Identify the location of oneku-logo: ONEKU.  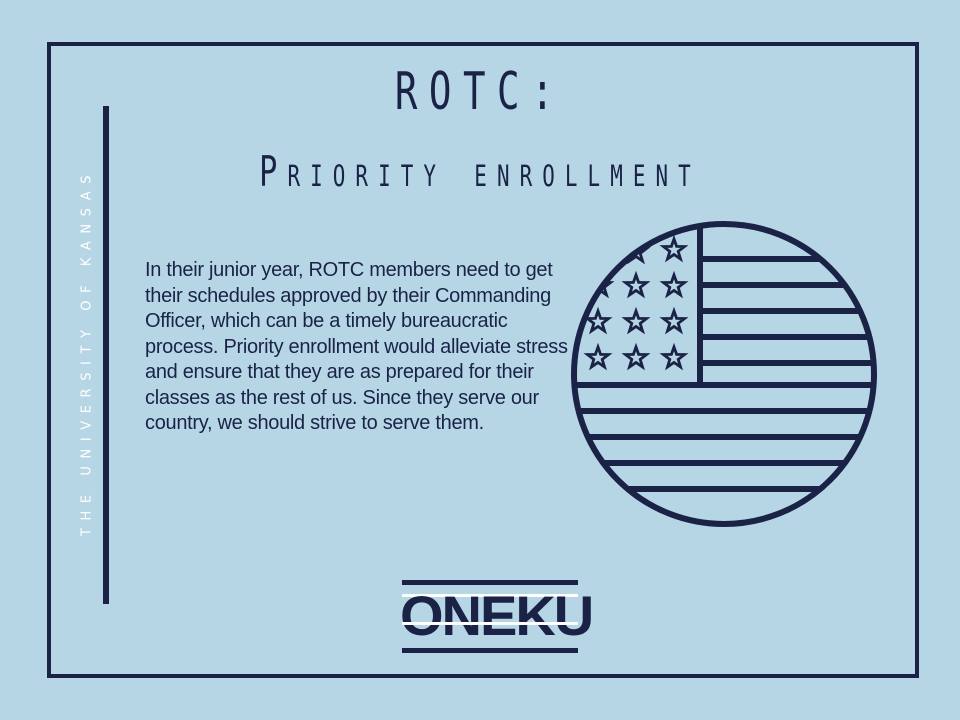
(497, 617).